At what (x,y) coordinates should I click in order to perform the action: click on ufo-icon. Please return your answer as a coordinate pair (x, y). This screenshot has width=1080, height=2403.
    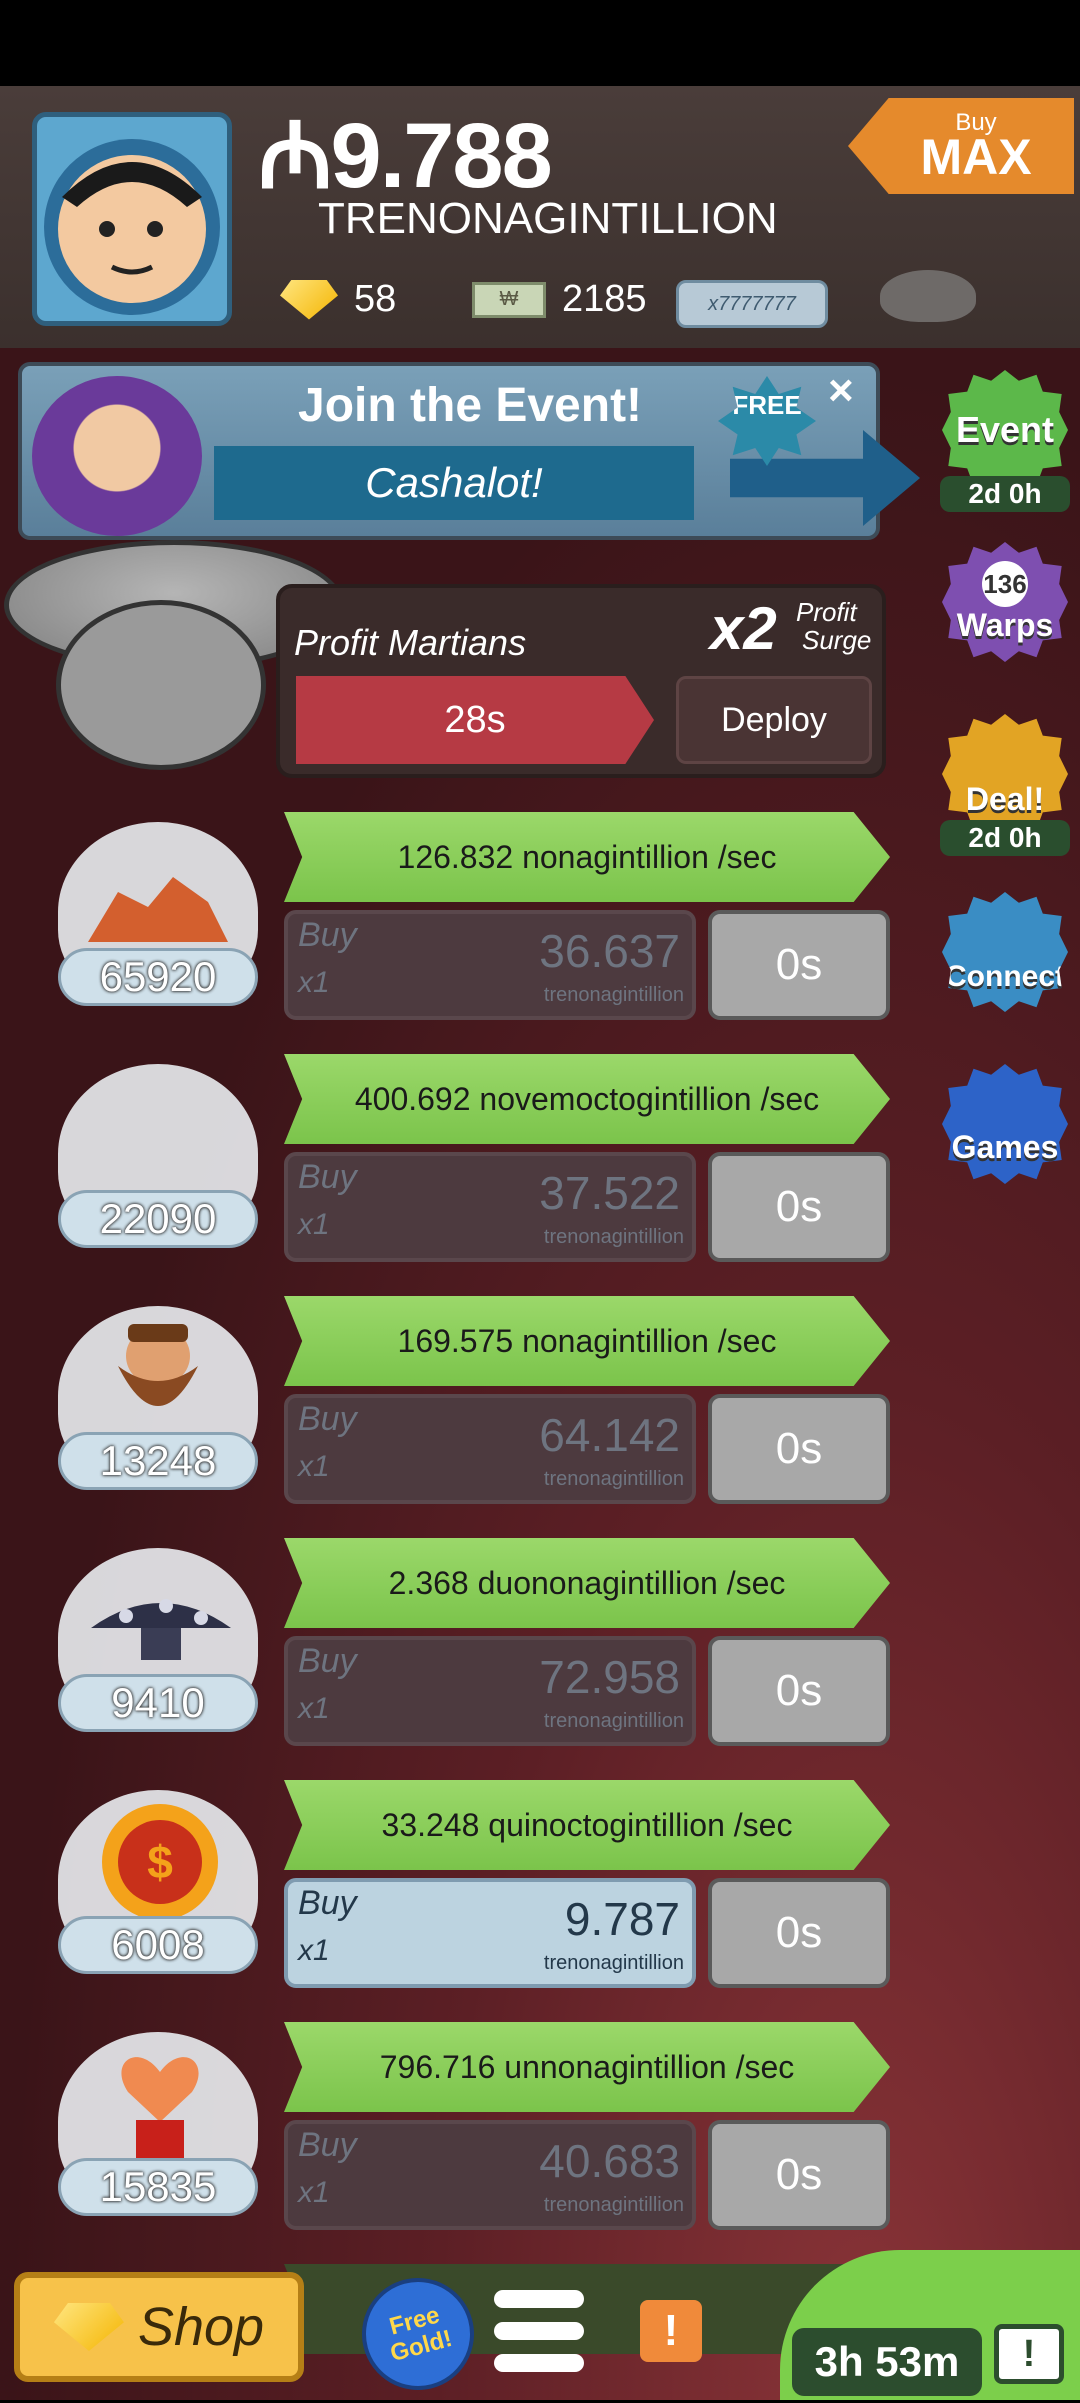
    Looking at the image, I should click on (928, 296).